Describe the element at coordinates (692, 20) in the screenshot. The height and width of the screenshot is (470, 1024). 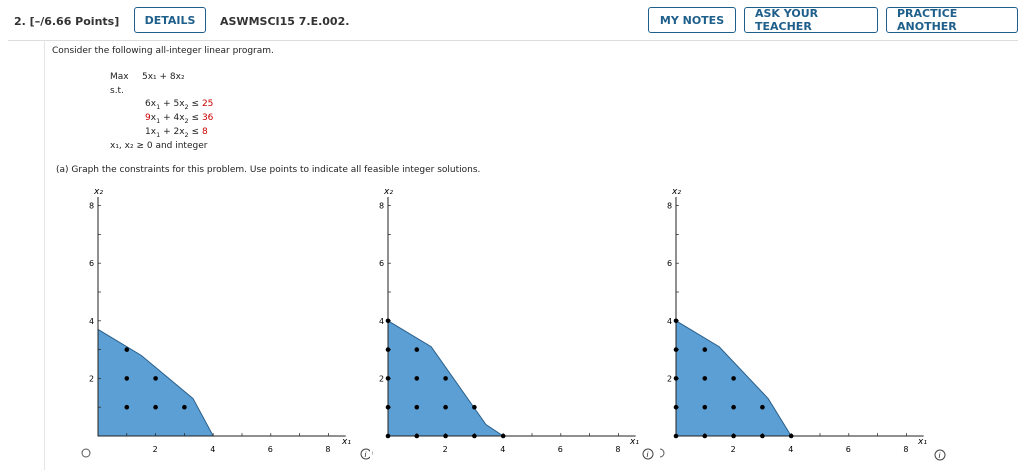
I see `my-notes-button: MY NOTES` at that location.